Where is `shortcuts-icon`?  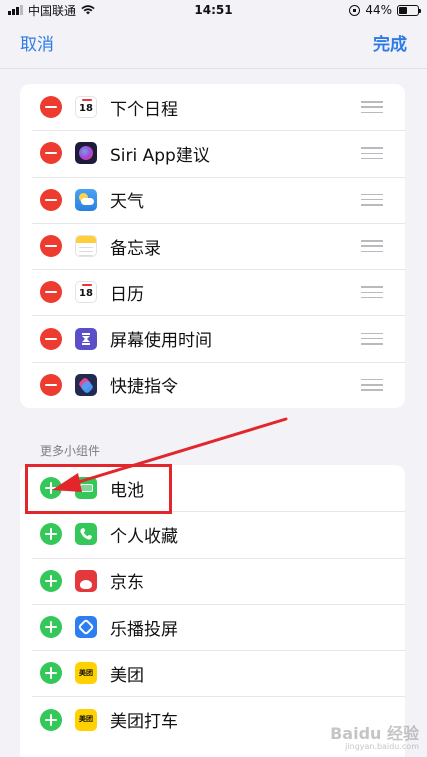 shortcuts-icon is located at coordinates (86, 384).